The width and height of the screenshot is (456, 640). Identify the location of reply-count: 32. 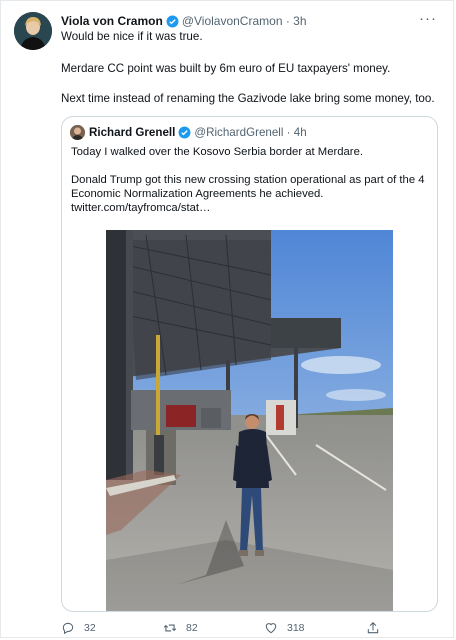
(90, 628).